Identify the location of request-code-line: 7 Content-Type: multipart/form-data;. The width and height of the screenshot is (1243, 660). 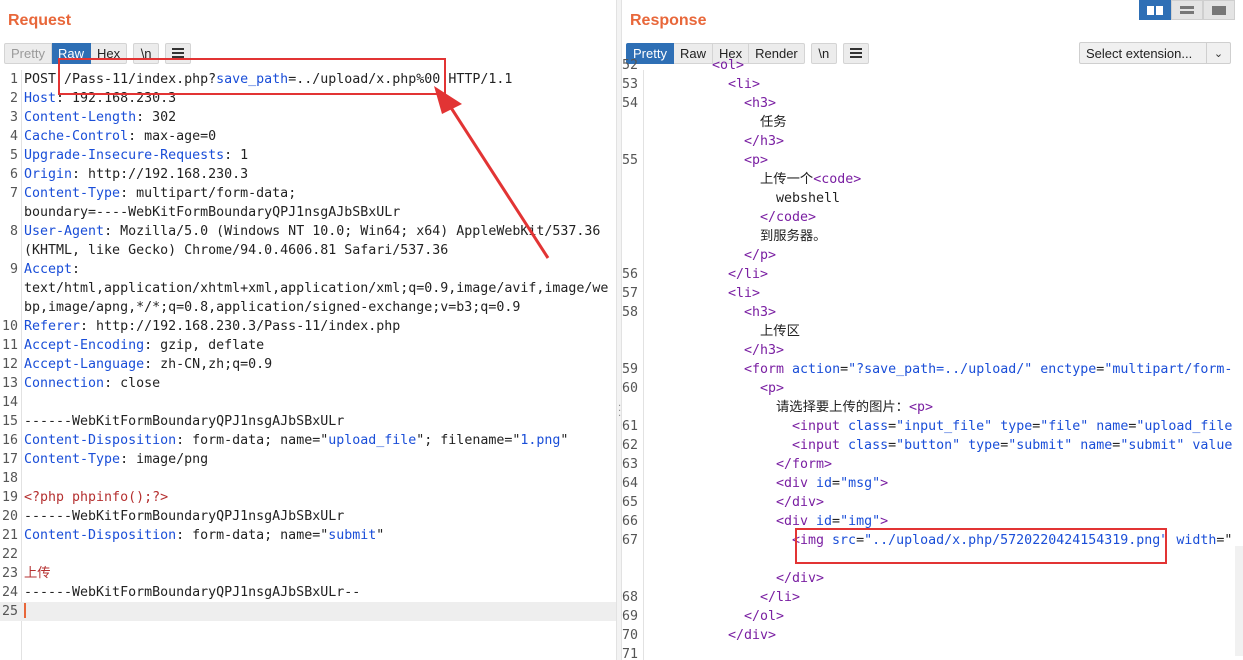
(308, 193).